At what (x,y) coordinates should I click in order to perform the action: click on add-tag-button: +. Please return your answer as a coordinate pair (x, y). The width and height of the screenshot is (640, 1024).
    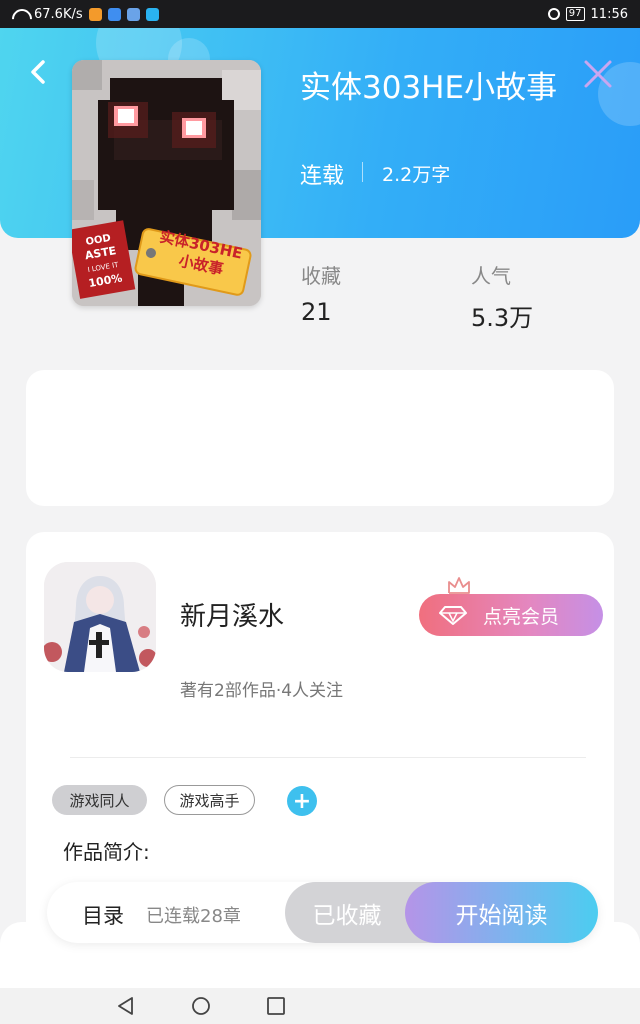
    Looking at the image, I should click on (302, 801).